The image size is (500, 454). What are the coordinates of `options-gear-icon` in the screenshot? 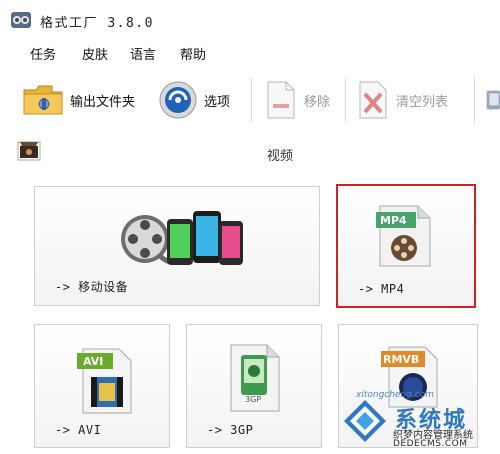 It's located at (178, 100).